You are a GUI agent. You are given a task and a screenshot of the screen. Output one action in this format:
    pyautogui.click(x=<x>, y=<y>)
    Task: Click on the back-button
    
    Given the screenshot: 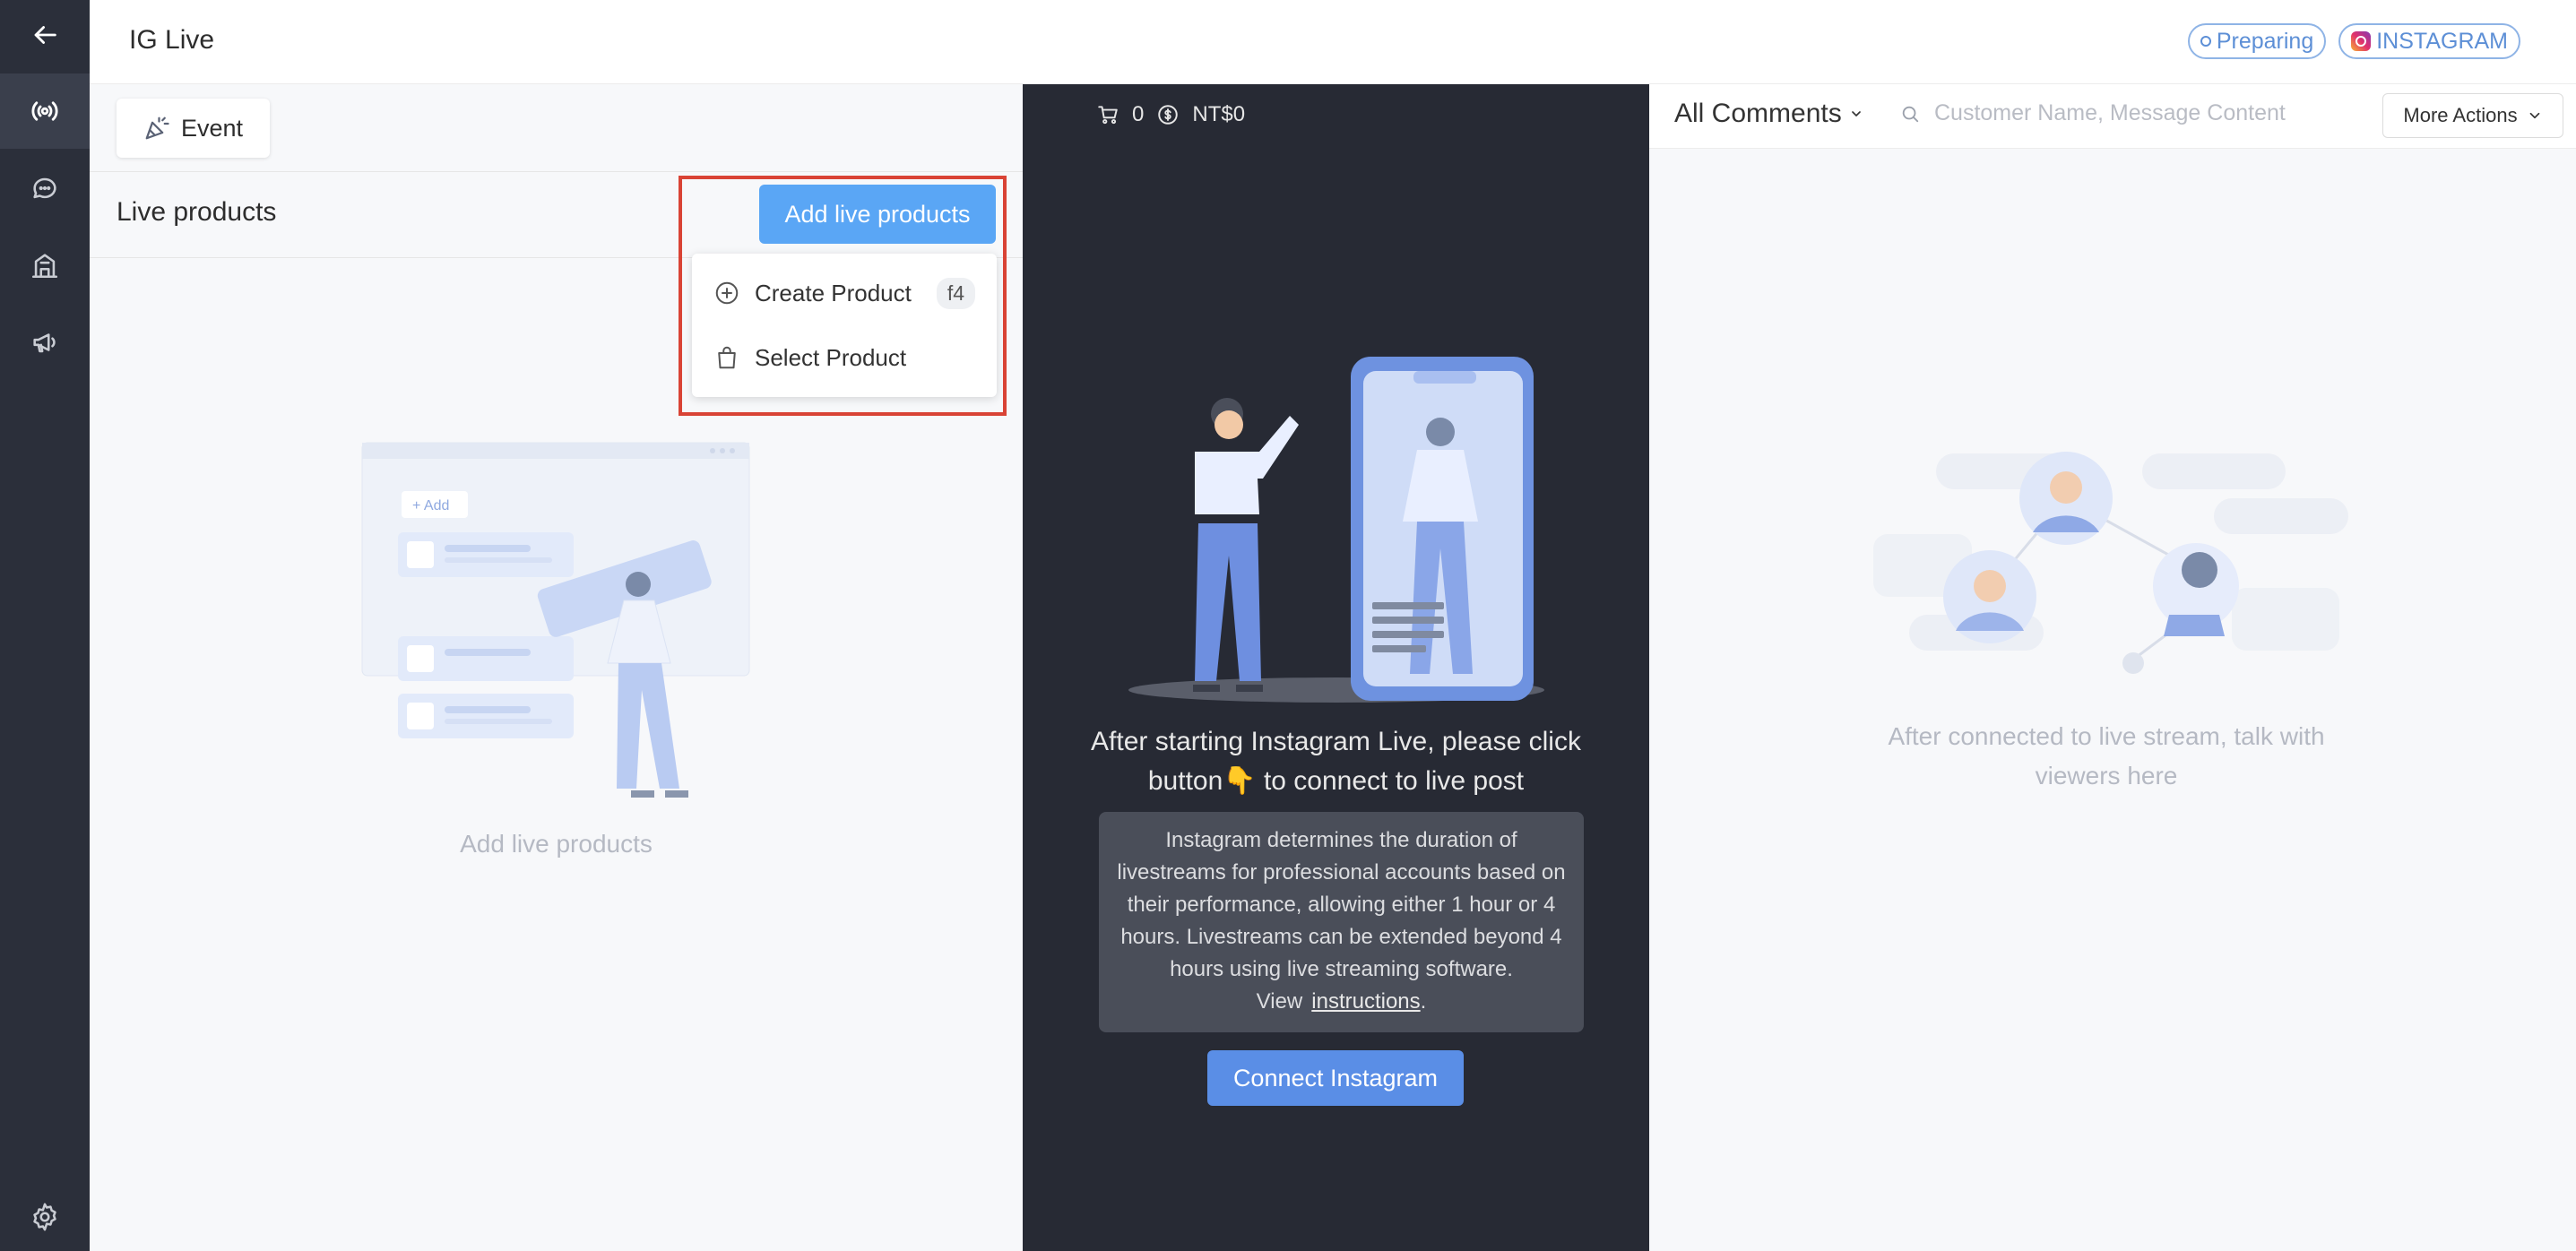 What is the action you would take?
    pyautogui.click(x=45, y=35)
    